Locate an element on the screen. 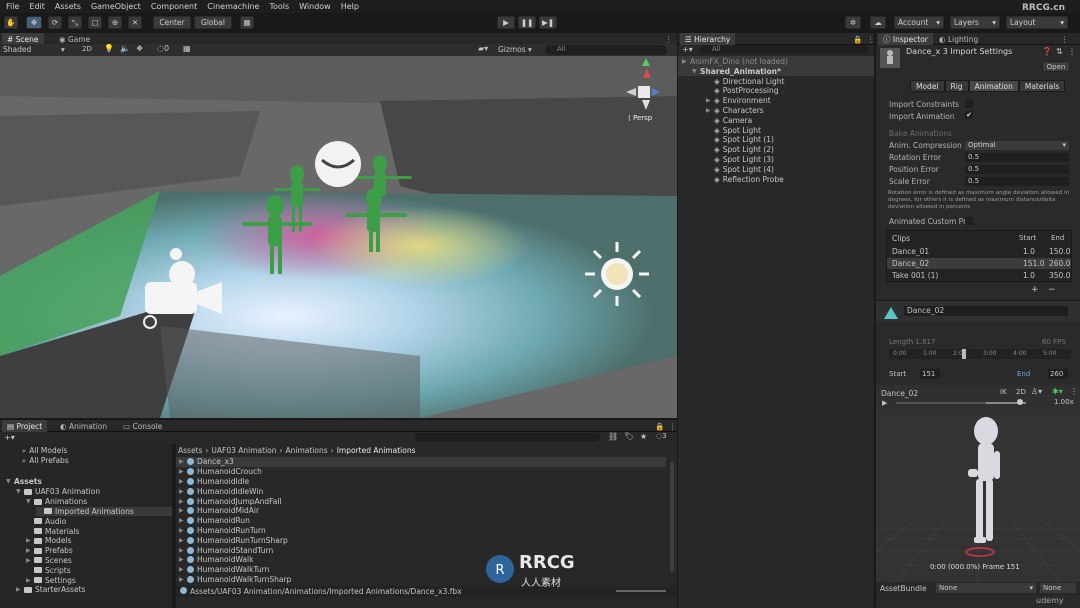 The height and width of the screenshot is (608, 1080). play-button: ▶ is located at coordinates (506, 22).